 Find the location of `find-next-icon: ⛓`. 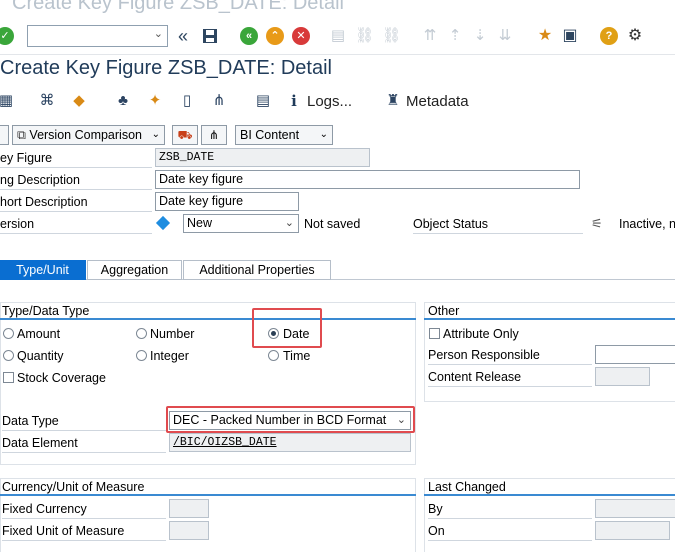

find-next-icon: ⛓ is located at coordinates (392, 35).